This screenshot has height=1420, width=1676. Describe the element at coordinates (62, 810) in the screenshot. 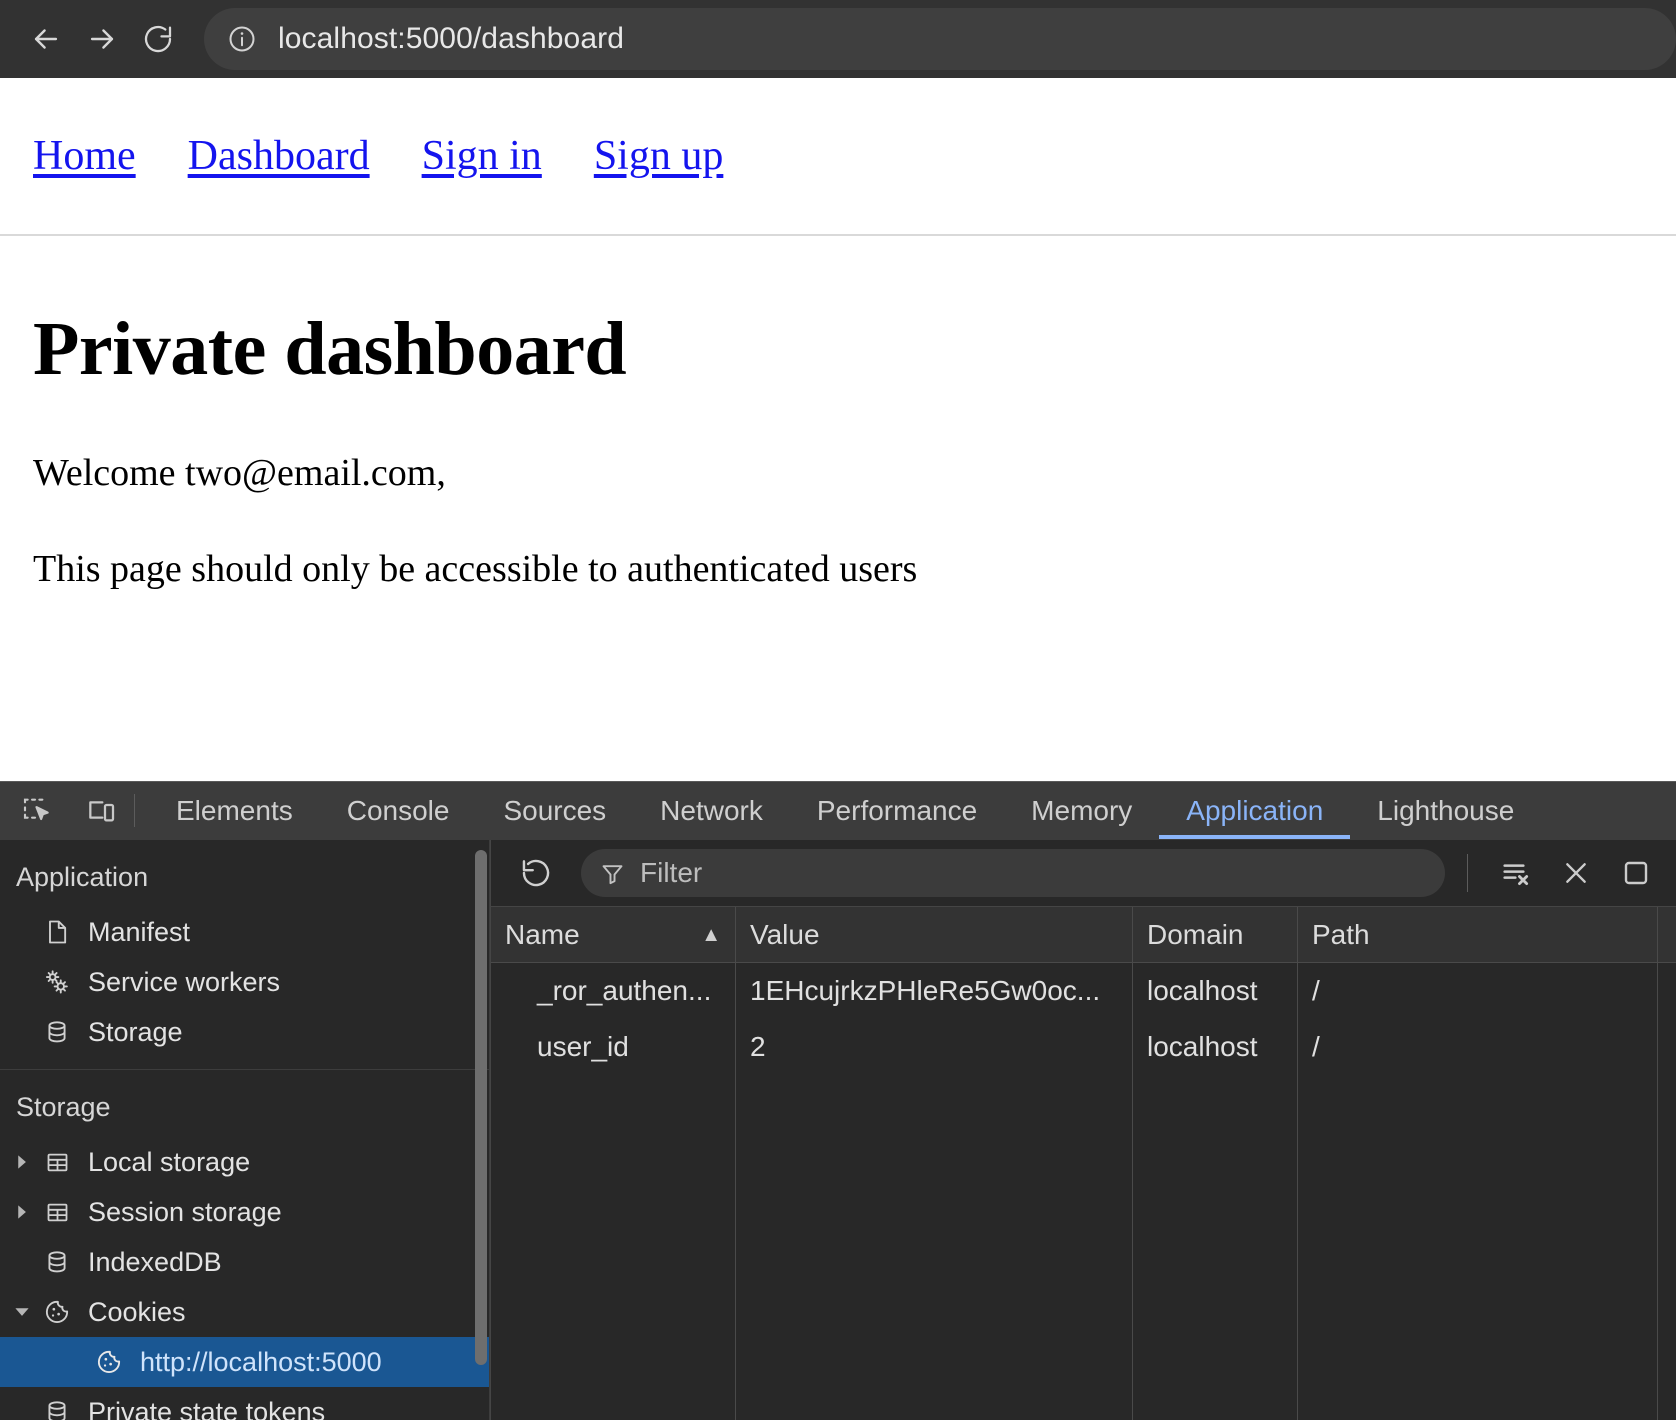

I see `devtools-tool-icons` at that location.